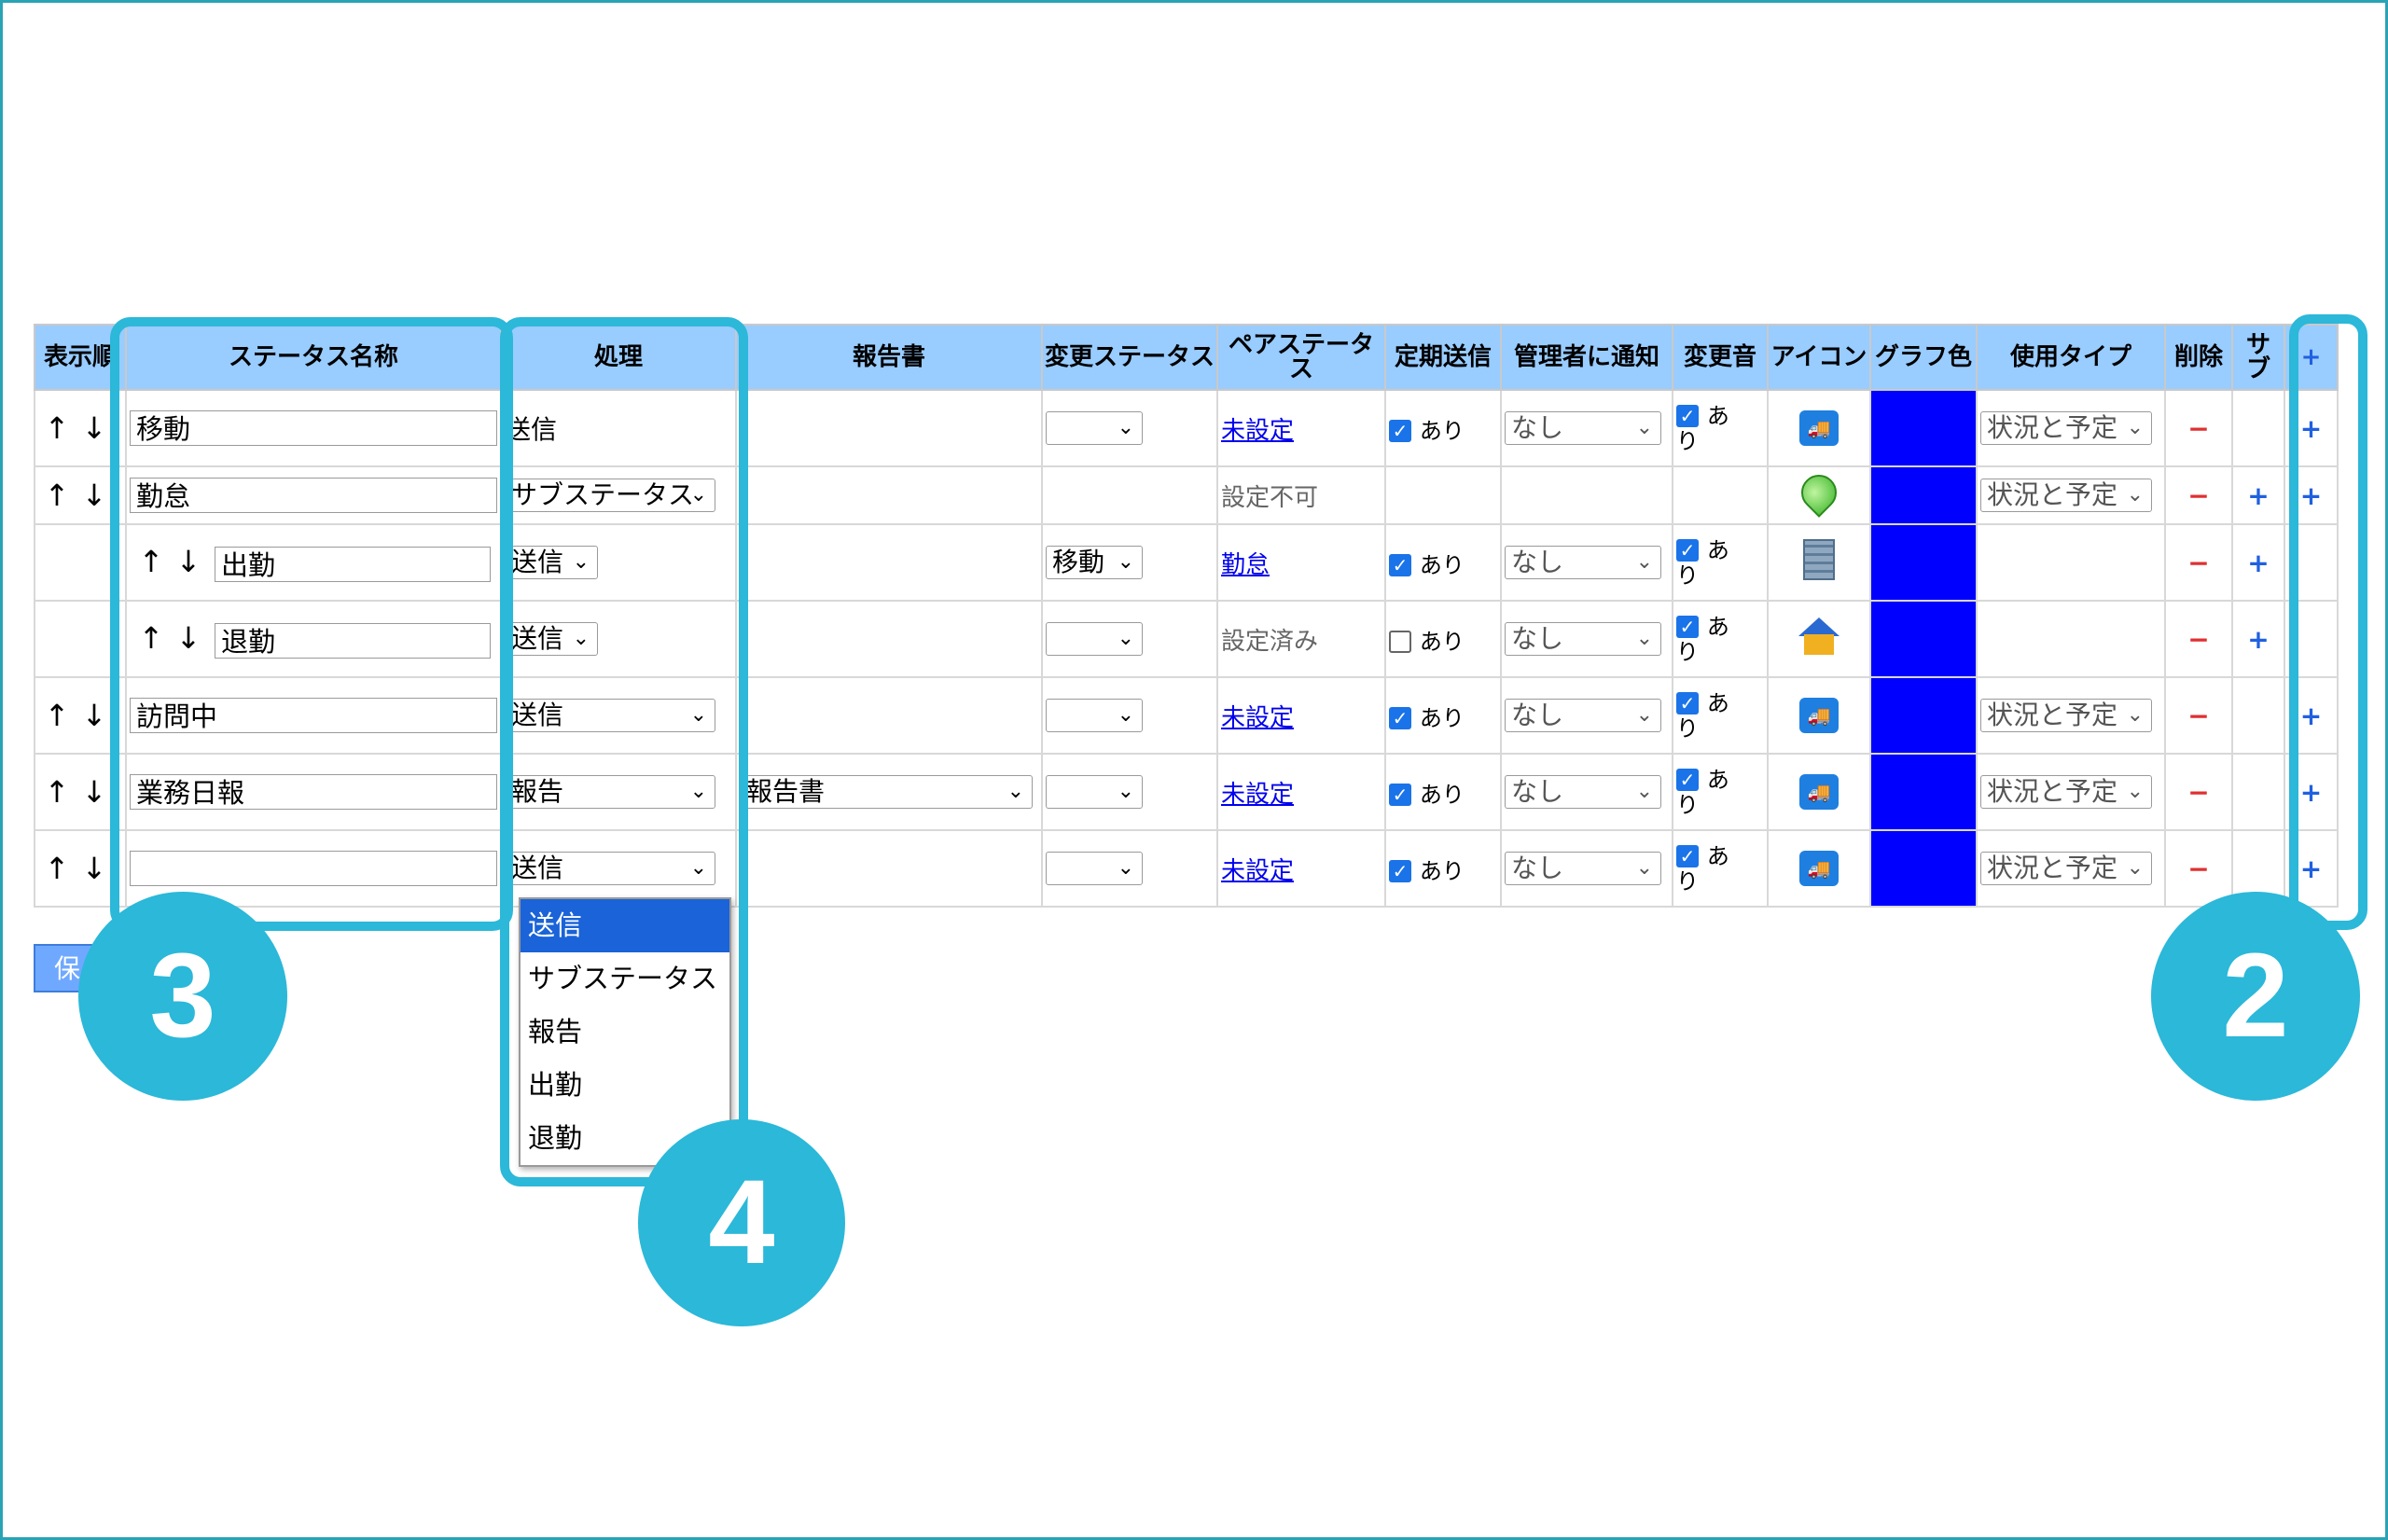  I want to click on pair-status-link: 勤怠, so click(1245, 565).